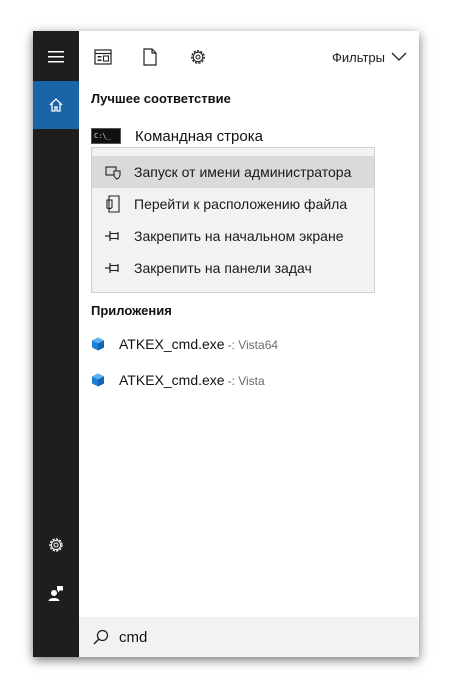 The height and width of the screenshot is (691, 452). What do you see at coordinates (246, 381) in the screenshot?
I see `app-source: -: Vista` at bounding box center [246, 381].